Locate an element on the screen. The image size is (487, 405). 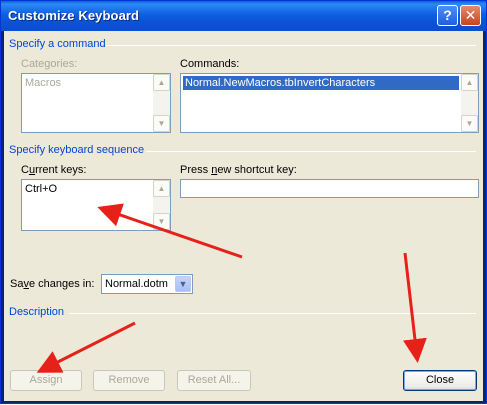
help-button: ? is located at coordinates (447, 15).